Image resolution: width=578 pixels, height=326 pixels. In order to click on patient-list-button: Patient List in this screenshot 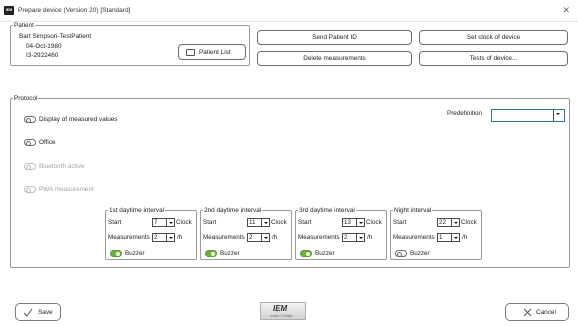, I will do `click(212, 52)`.